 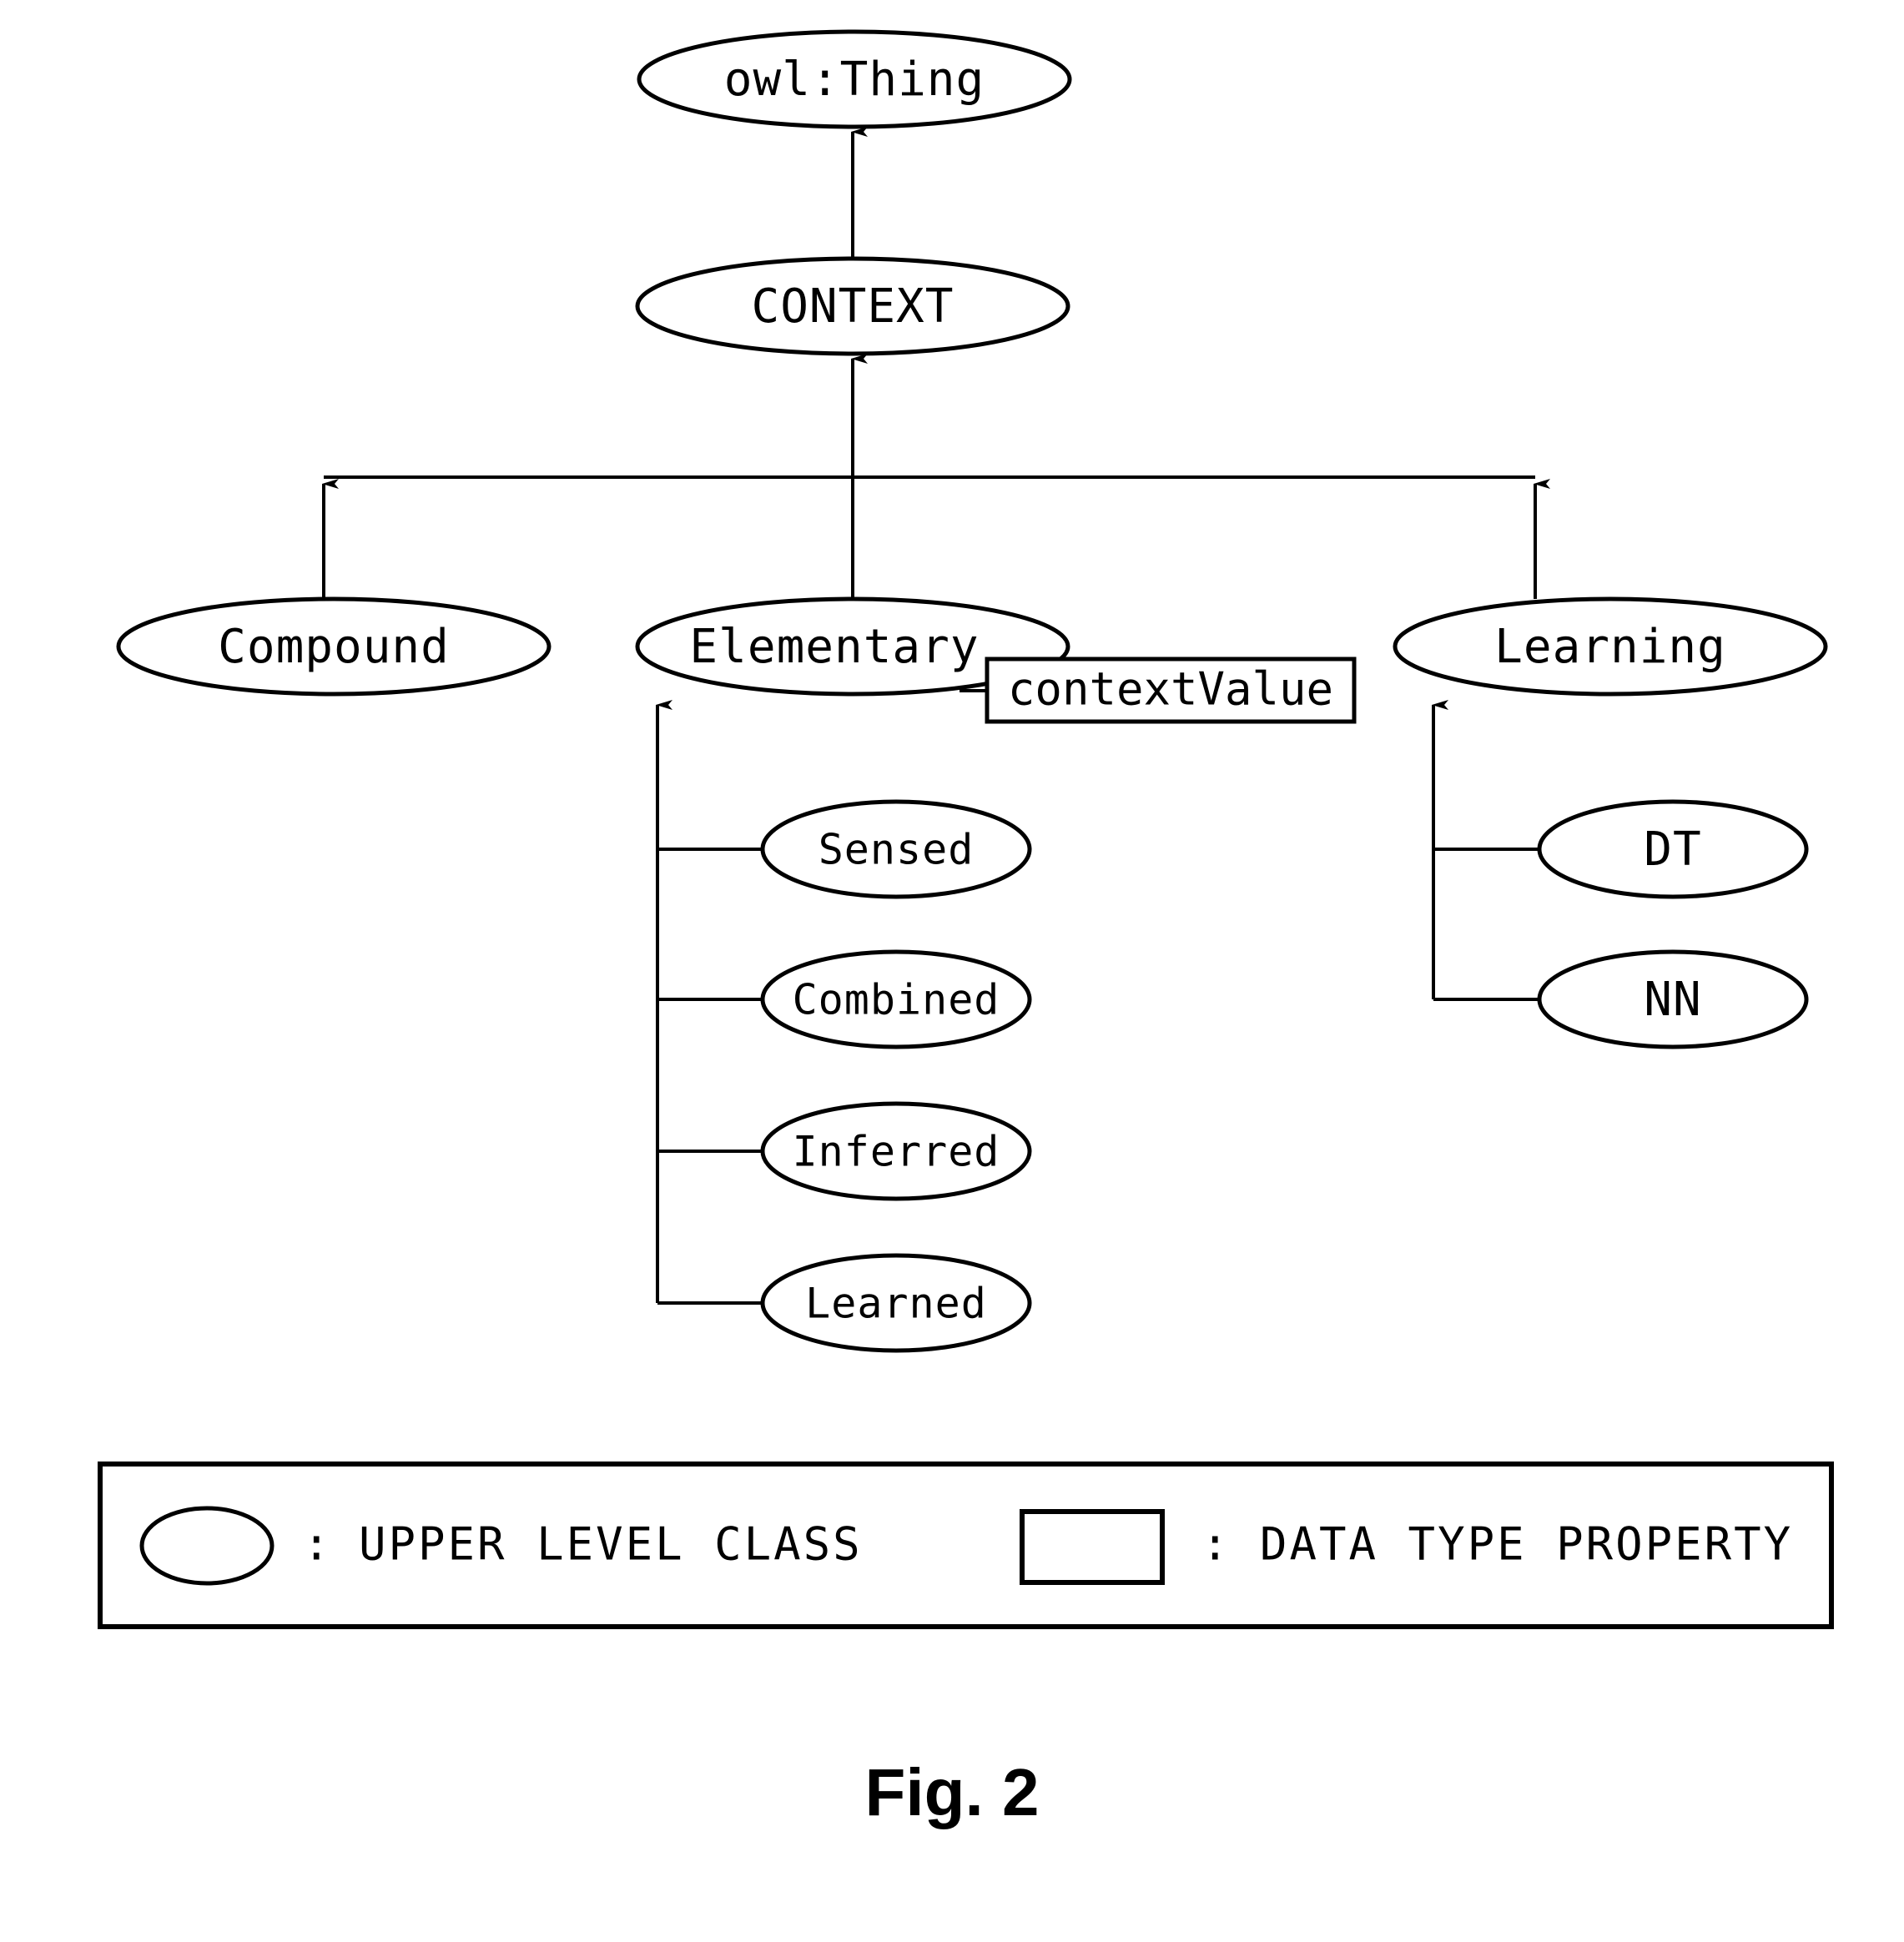 What do you see at coordinates (207, 1546) in the screenshot?
I see `ellipse-icon` at bounding box center [207, 1546].